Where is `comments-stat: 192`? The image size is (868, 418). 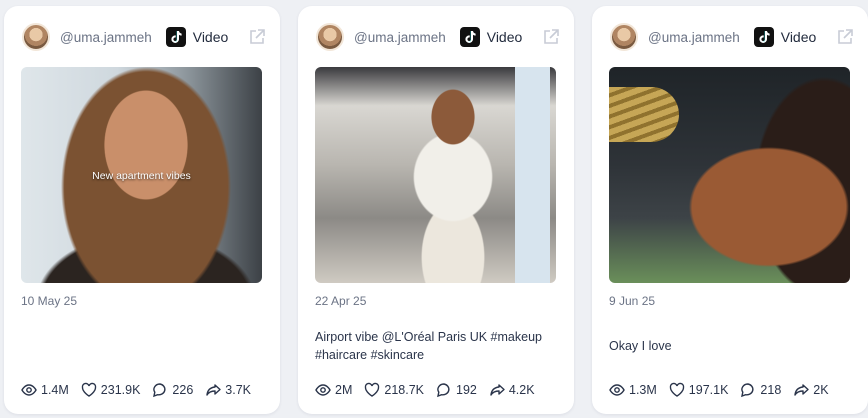
comments-stat: 192 is located at coordinates (456, 390).